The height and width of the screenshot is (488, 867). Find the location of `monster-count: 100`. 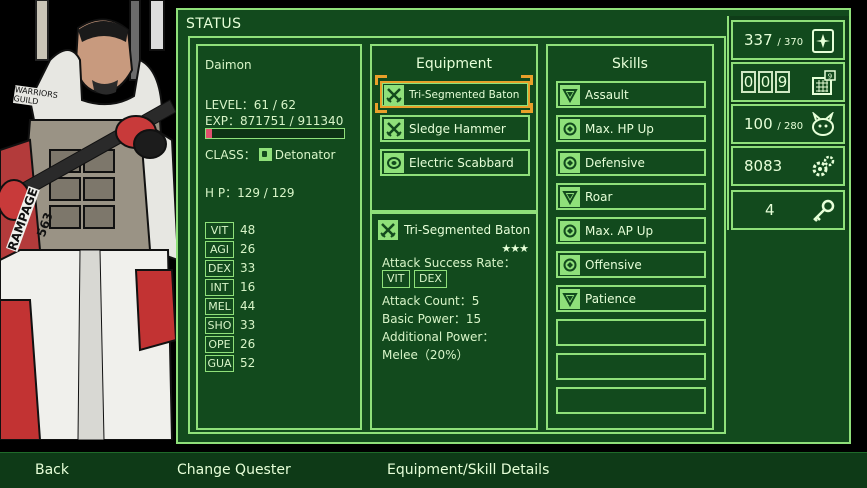

monster-count: 100 is located at coordinates (758, 124).